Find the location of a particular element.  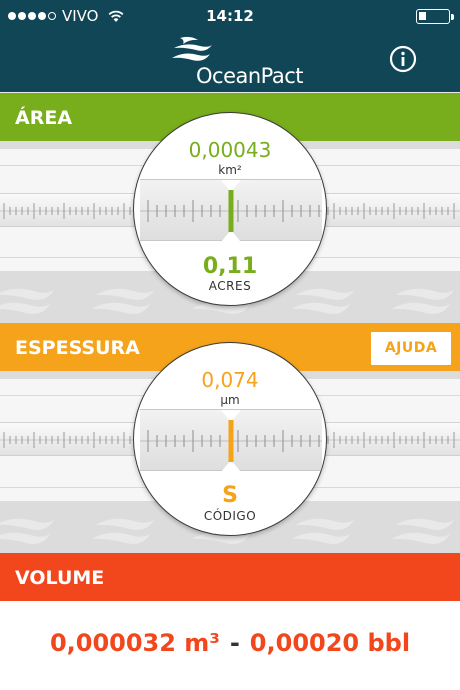

thickness-title: ESPESSURA is located at coordinates (77, 348).